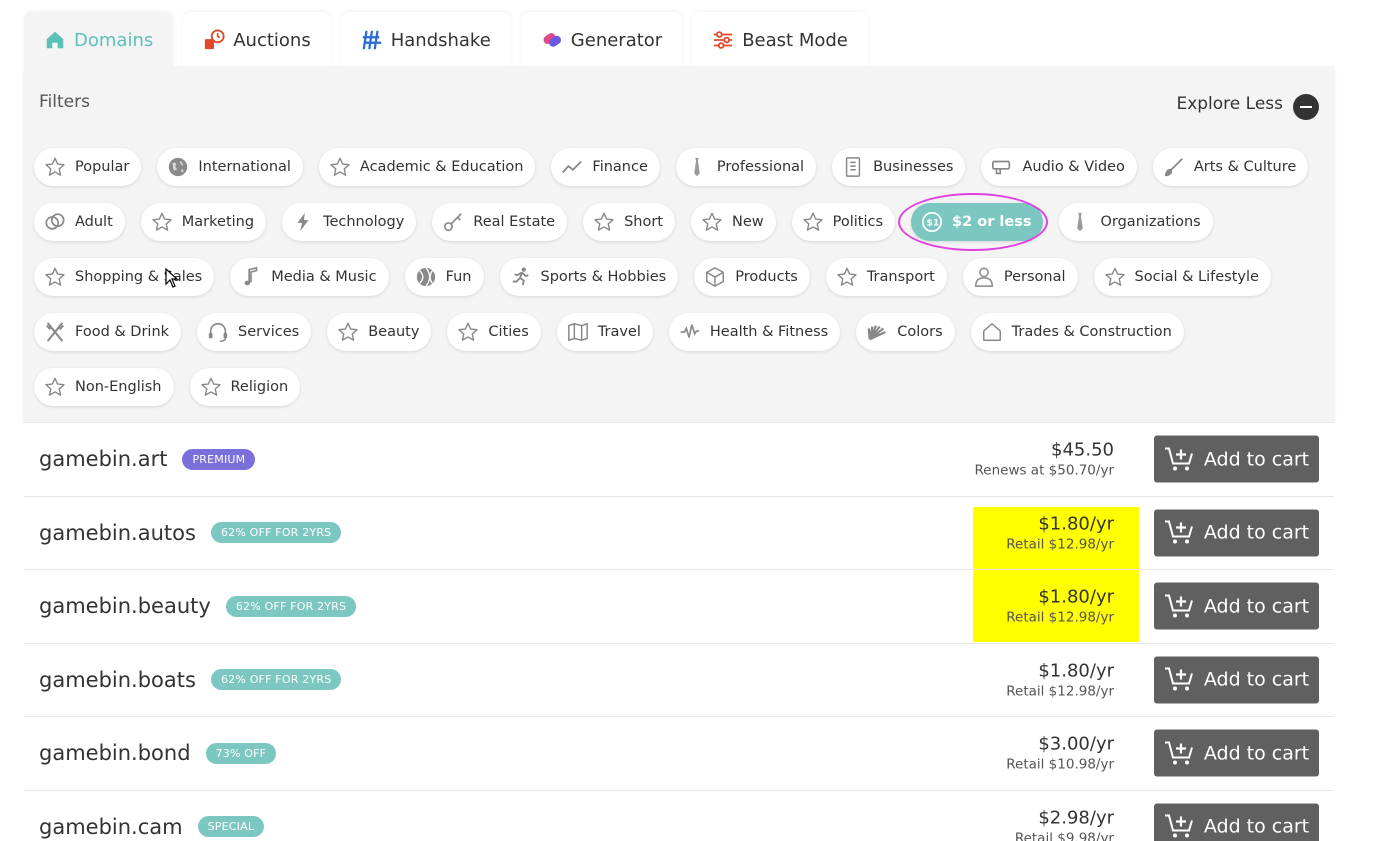 Image resolution: width=1394 pixels, height=841 pixels. I want to click on chip-cities: Cities, so click(494, 332).